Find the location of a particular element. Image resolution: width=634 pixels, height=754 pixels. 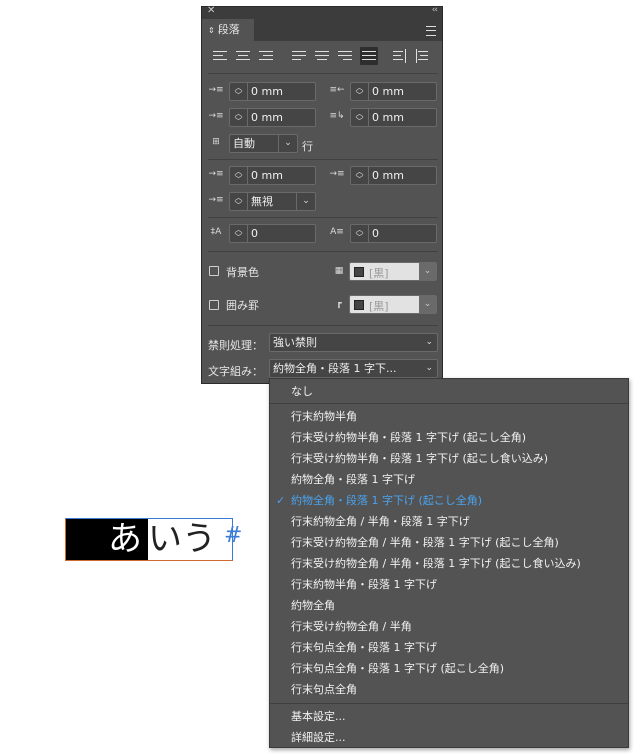

dropcap-lines-field: ︿ ﹀ 0 is located at coordinates (272, 233).